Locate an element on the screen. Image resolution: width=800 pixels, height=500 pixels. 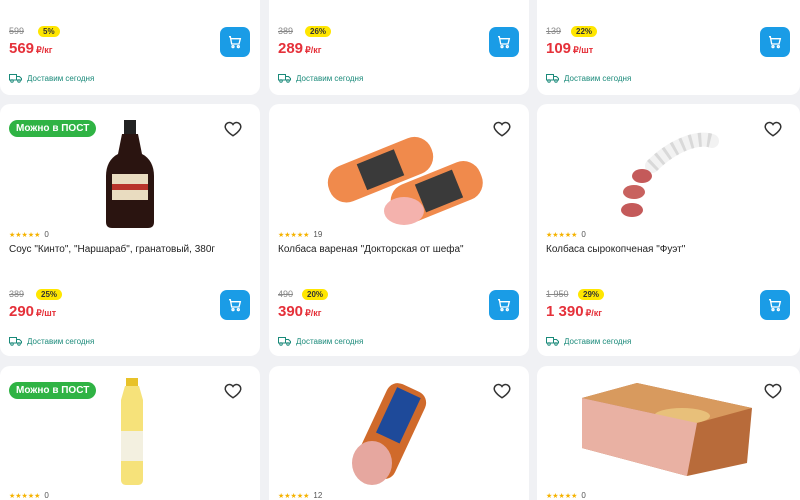
old-price: 1 950 is located at coordinates (557, 294).